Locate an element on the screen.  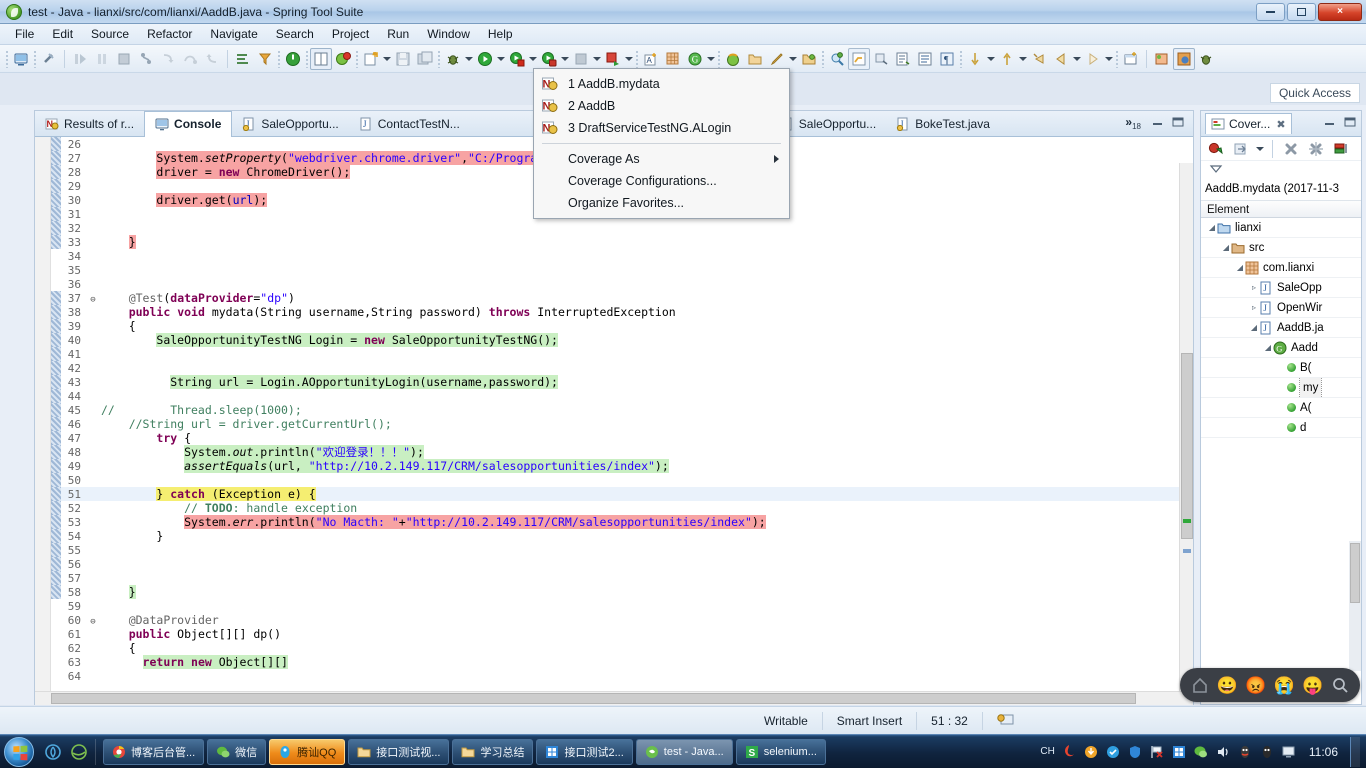
360-icon is located at coordinates (1113, 752).